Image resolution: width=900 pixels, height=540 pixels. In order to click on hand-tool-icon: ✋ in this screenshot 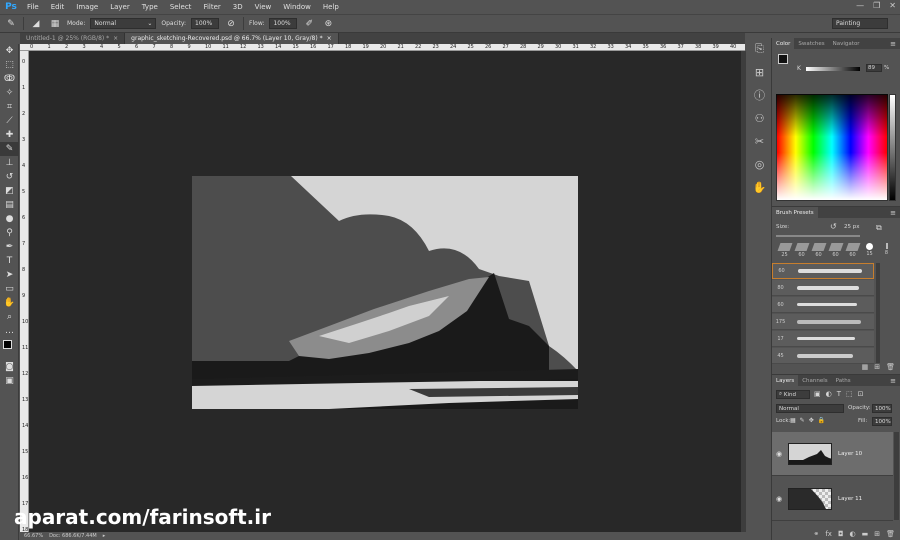, I will do `click(9, 303)`.